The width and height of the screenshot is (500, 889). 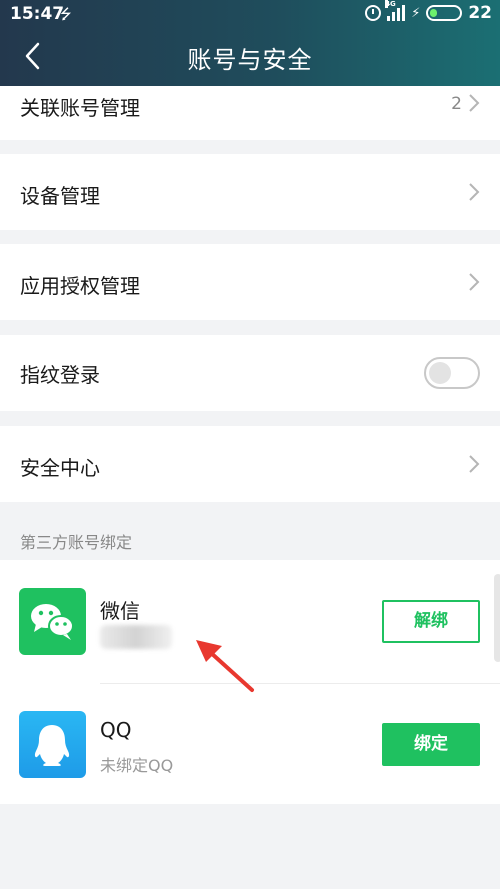 I want to click on qq-name: QQ, so click(x=116, y=730).